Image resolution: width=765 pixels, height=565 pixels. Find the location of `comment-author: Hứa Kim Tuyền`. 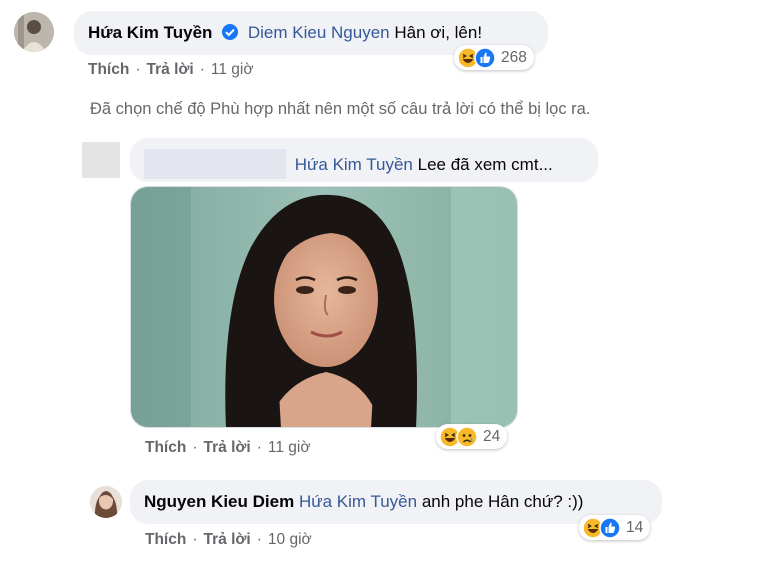

comment-author: Hứa Kim Tuyền is located at coordinates (150, 32).